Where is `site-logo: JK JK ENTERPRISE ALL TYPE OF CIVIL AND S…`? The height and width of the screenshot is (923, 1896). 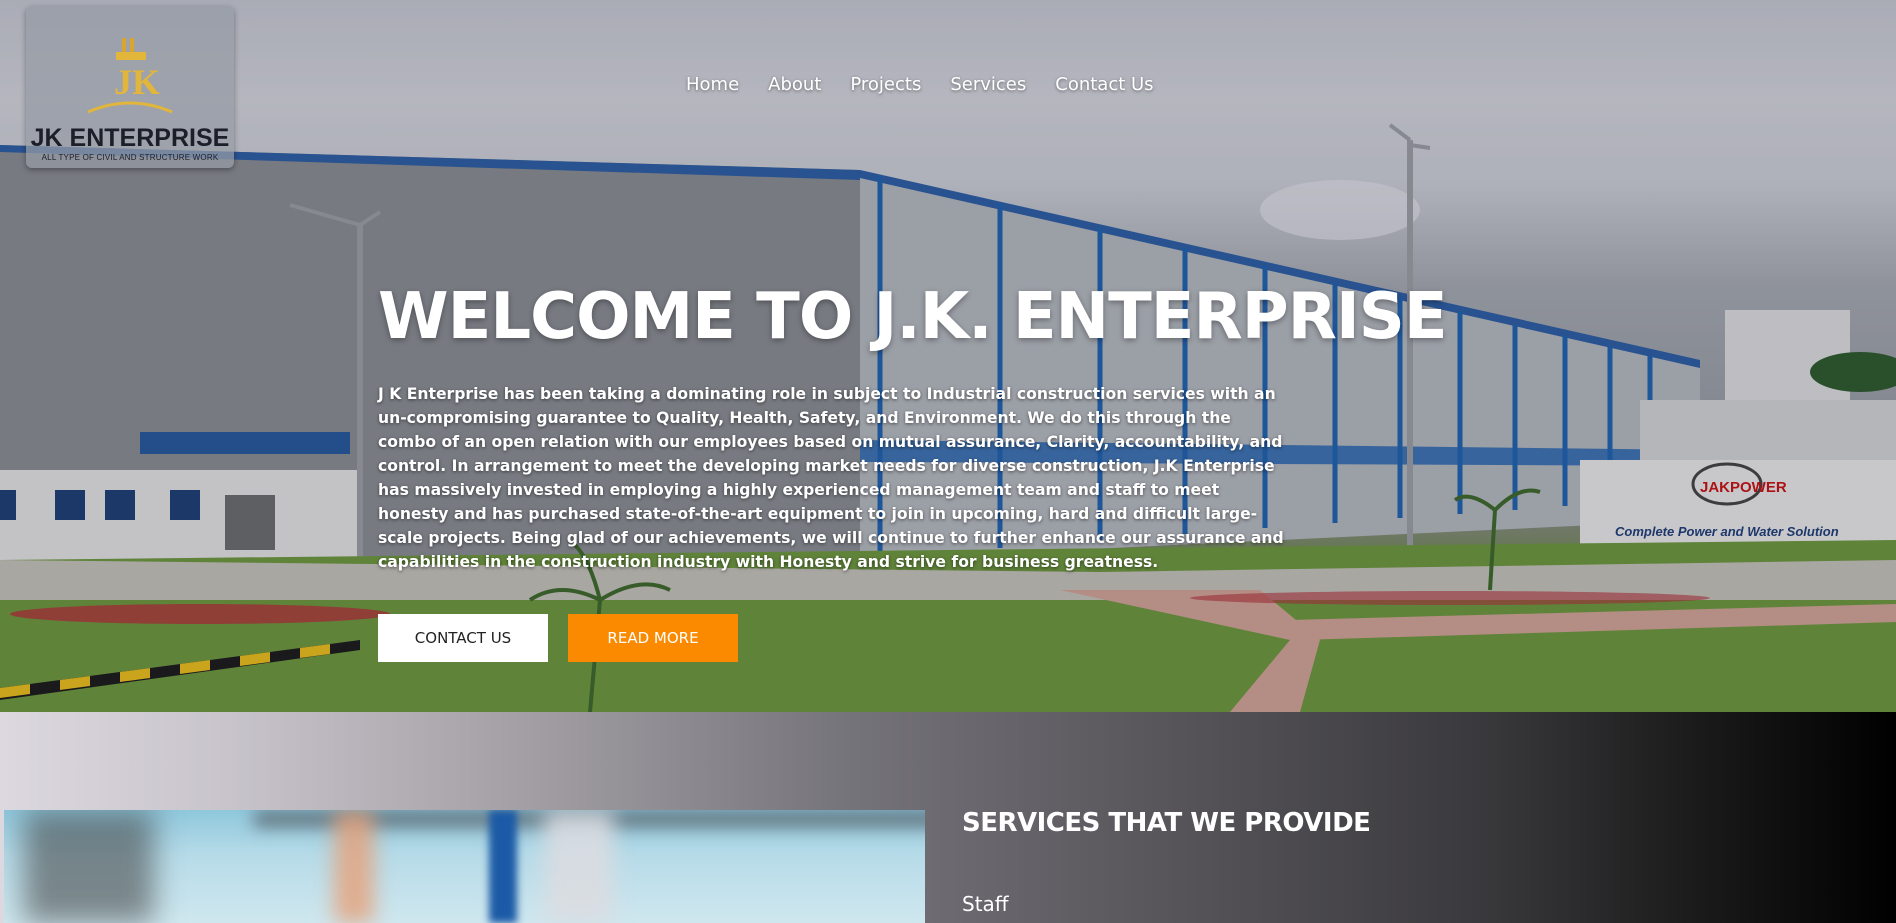 site-logo: JK JK ENTERPRISE ALL TYPE OF CIVIL AND S… is located at coordinates (130, 87).